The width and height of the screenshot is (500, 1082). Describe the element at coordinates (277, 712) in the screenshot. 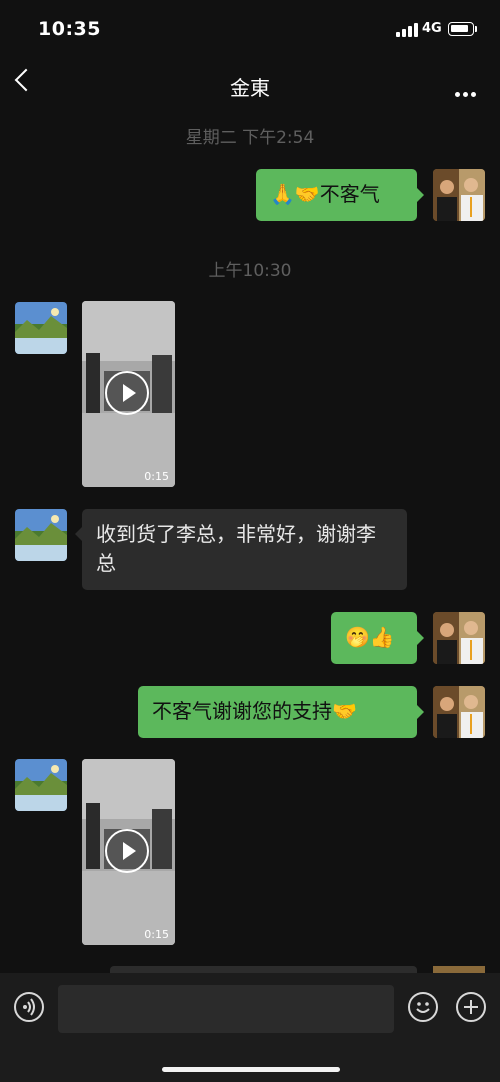

I see `message-bubble-out: 不客气谢谢您的支持🤝` at that location.